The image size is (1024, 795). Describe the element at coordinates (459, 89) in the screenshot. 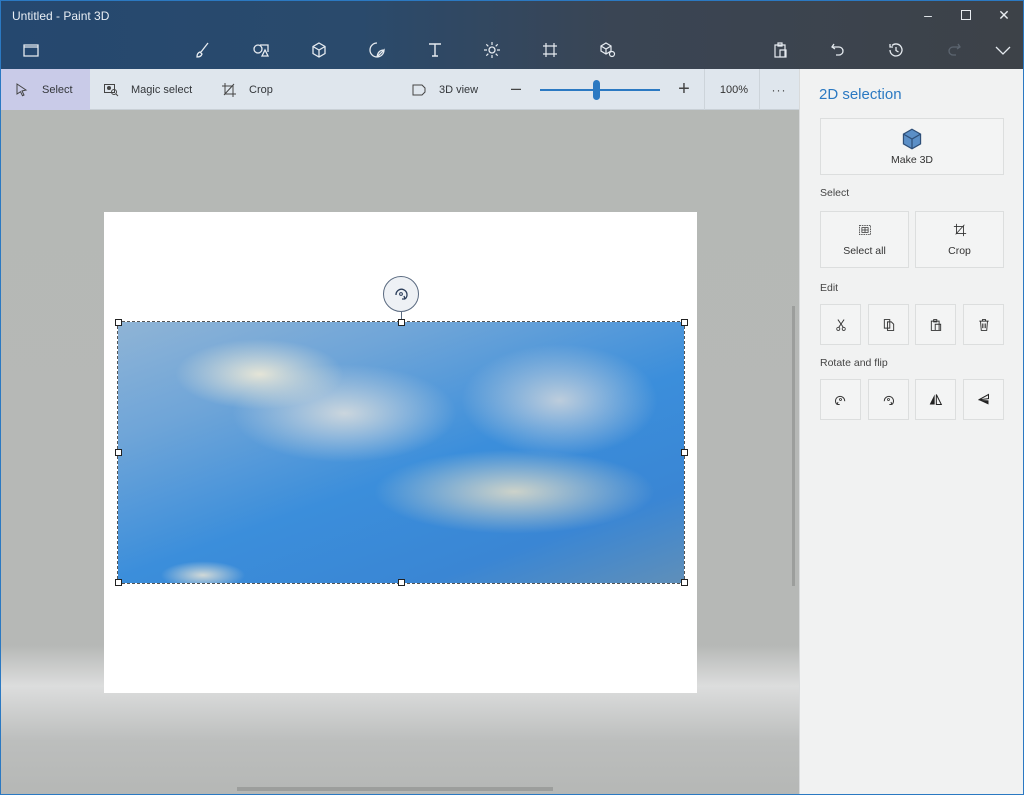

I see `3d-view-label: 3D view` at that location.